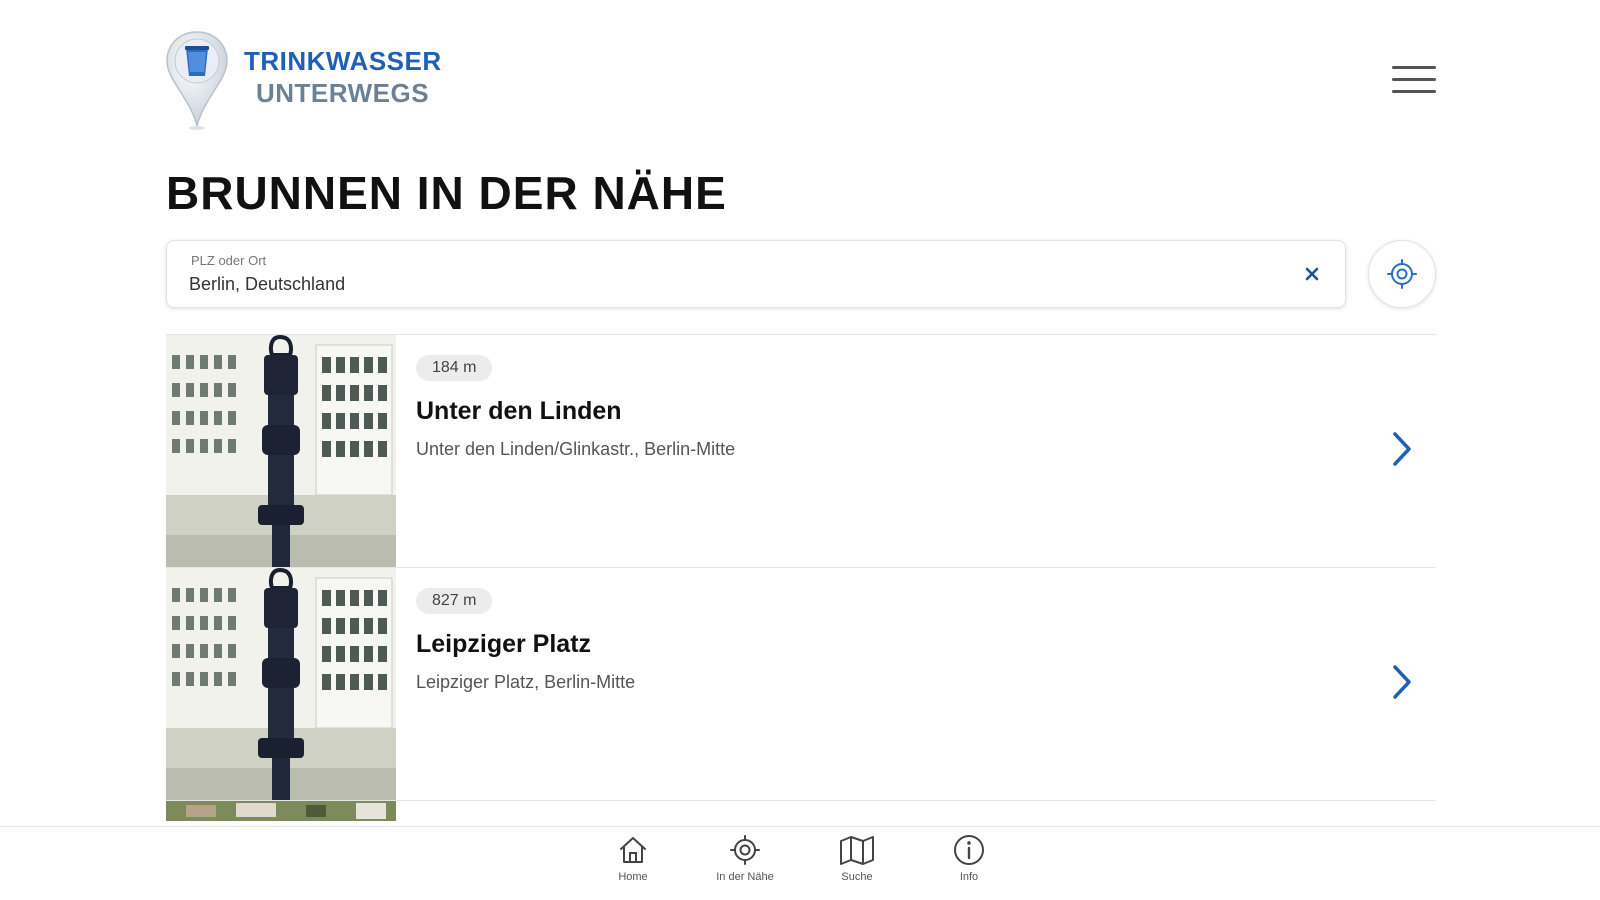 This screenshot has width=1600, height=900. I want to click on locate-me-button, so click(1402, 274).